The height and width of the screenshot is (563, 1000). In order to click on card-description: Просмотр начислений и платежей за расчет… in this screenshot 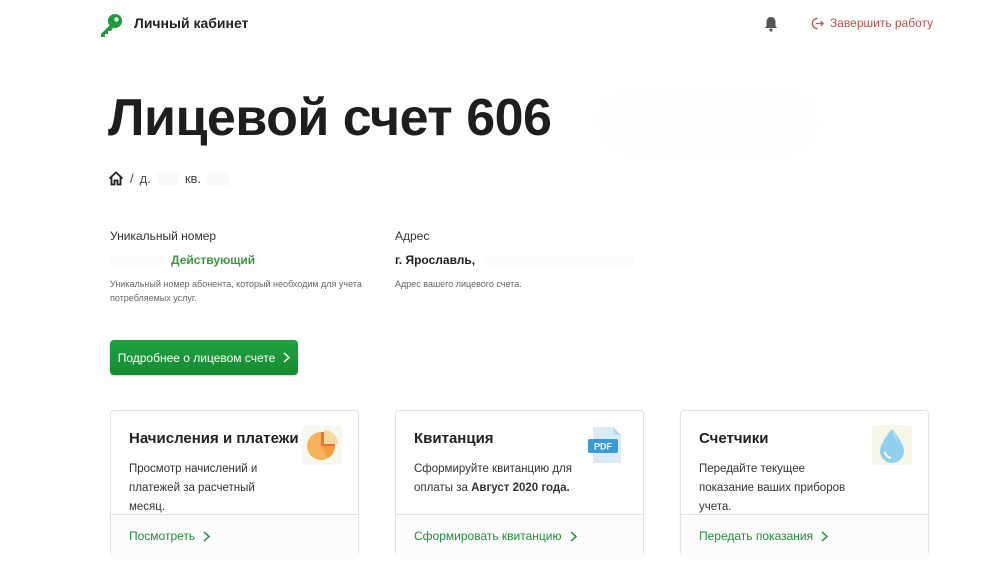, I will do `click(193, 488)`.